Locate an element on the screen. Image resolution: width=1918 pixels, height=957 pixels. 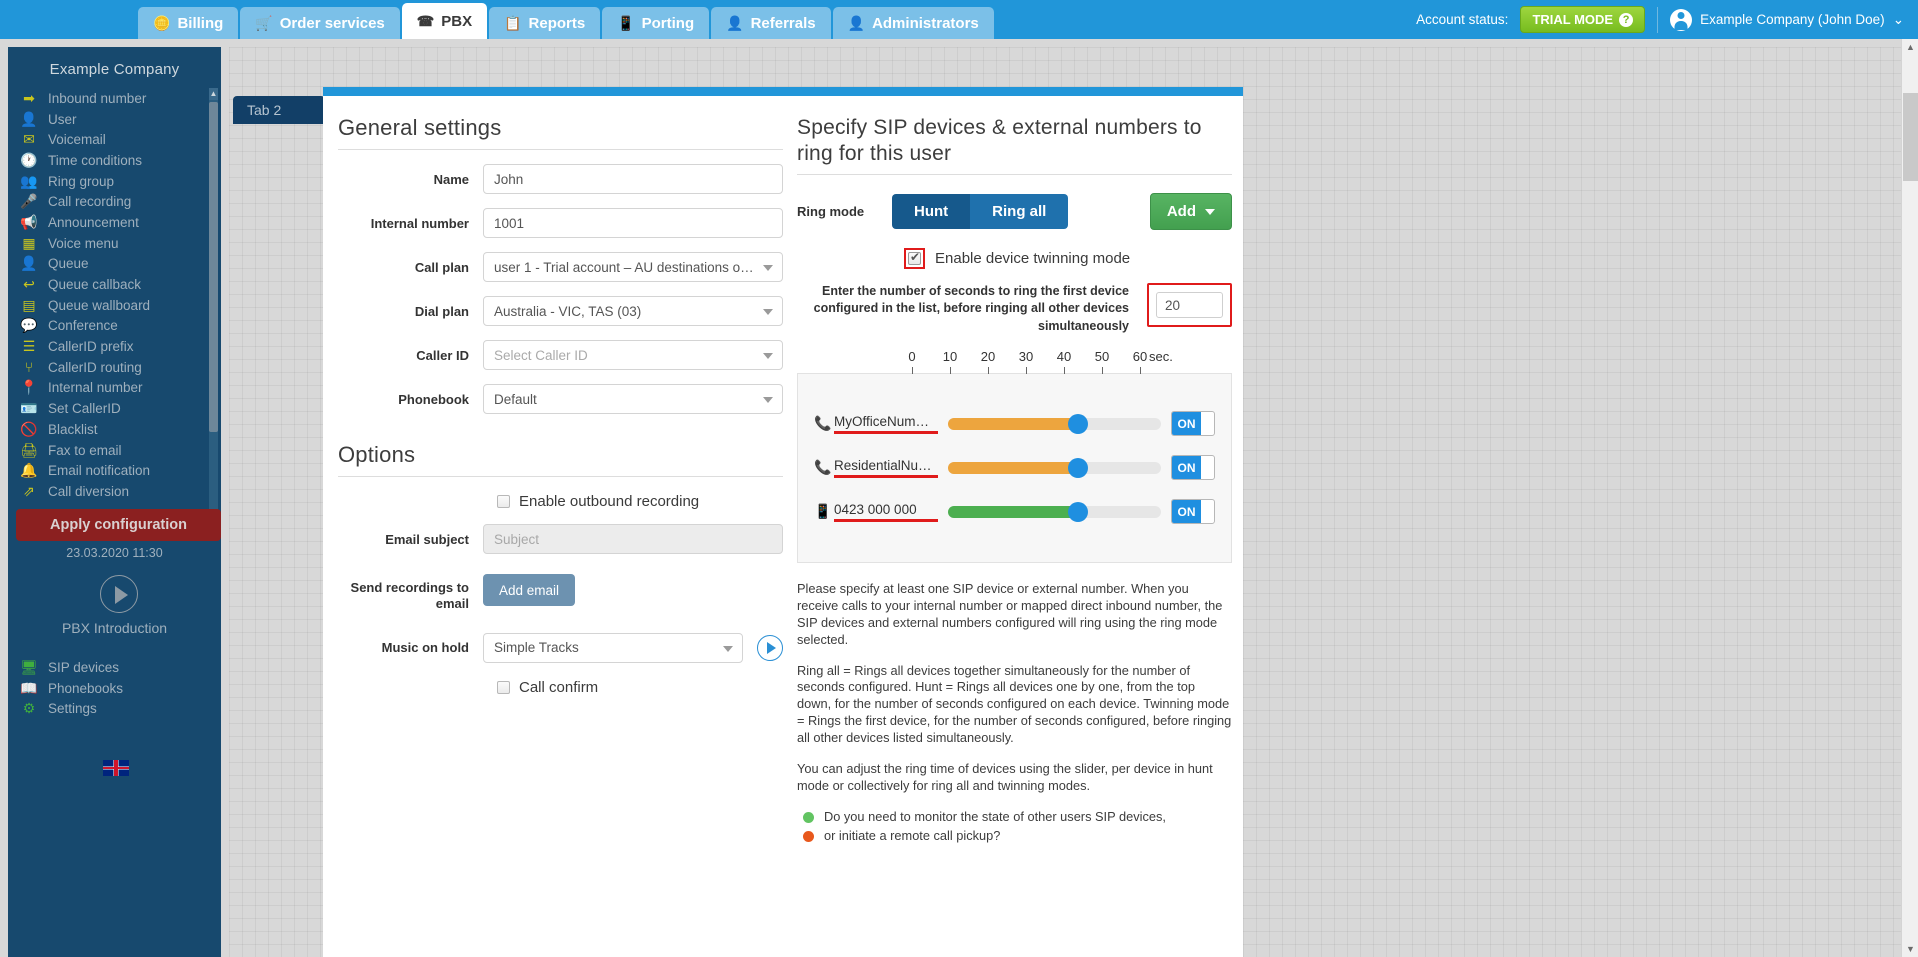
diversion-icon: ⇗ is located at coordinates (29, 490).